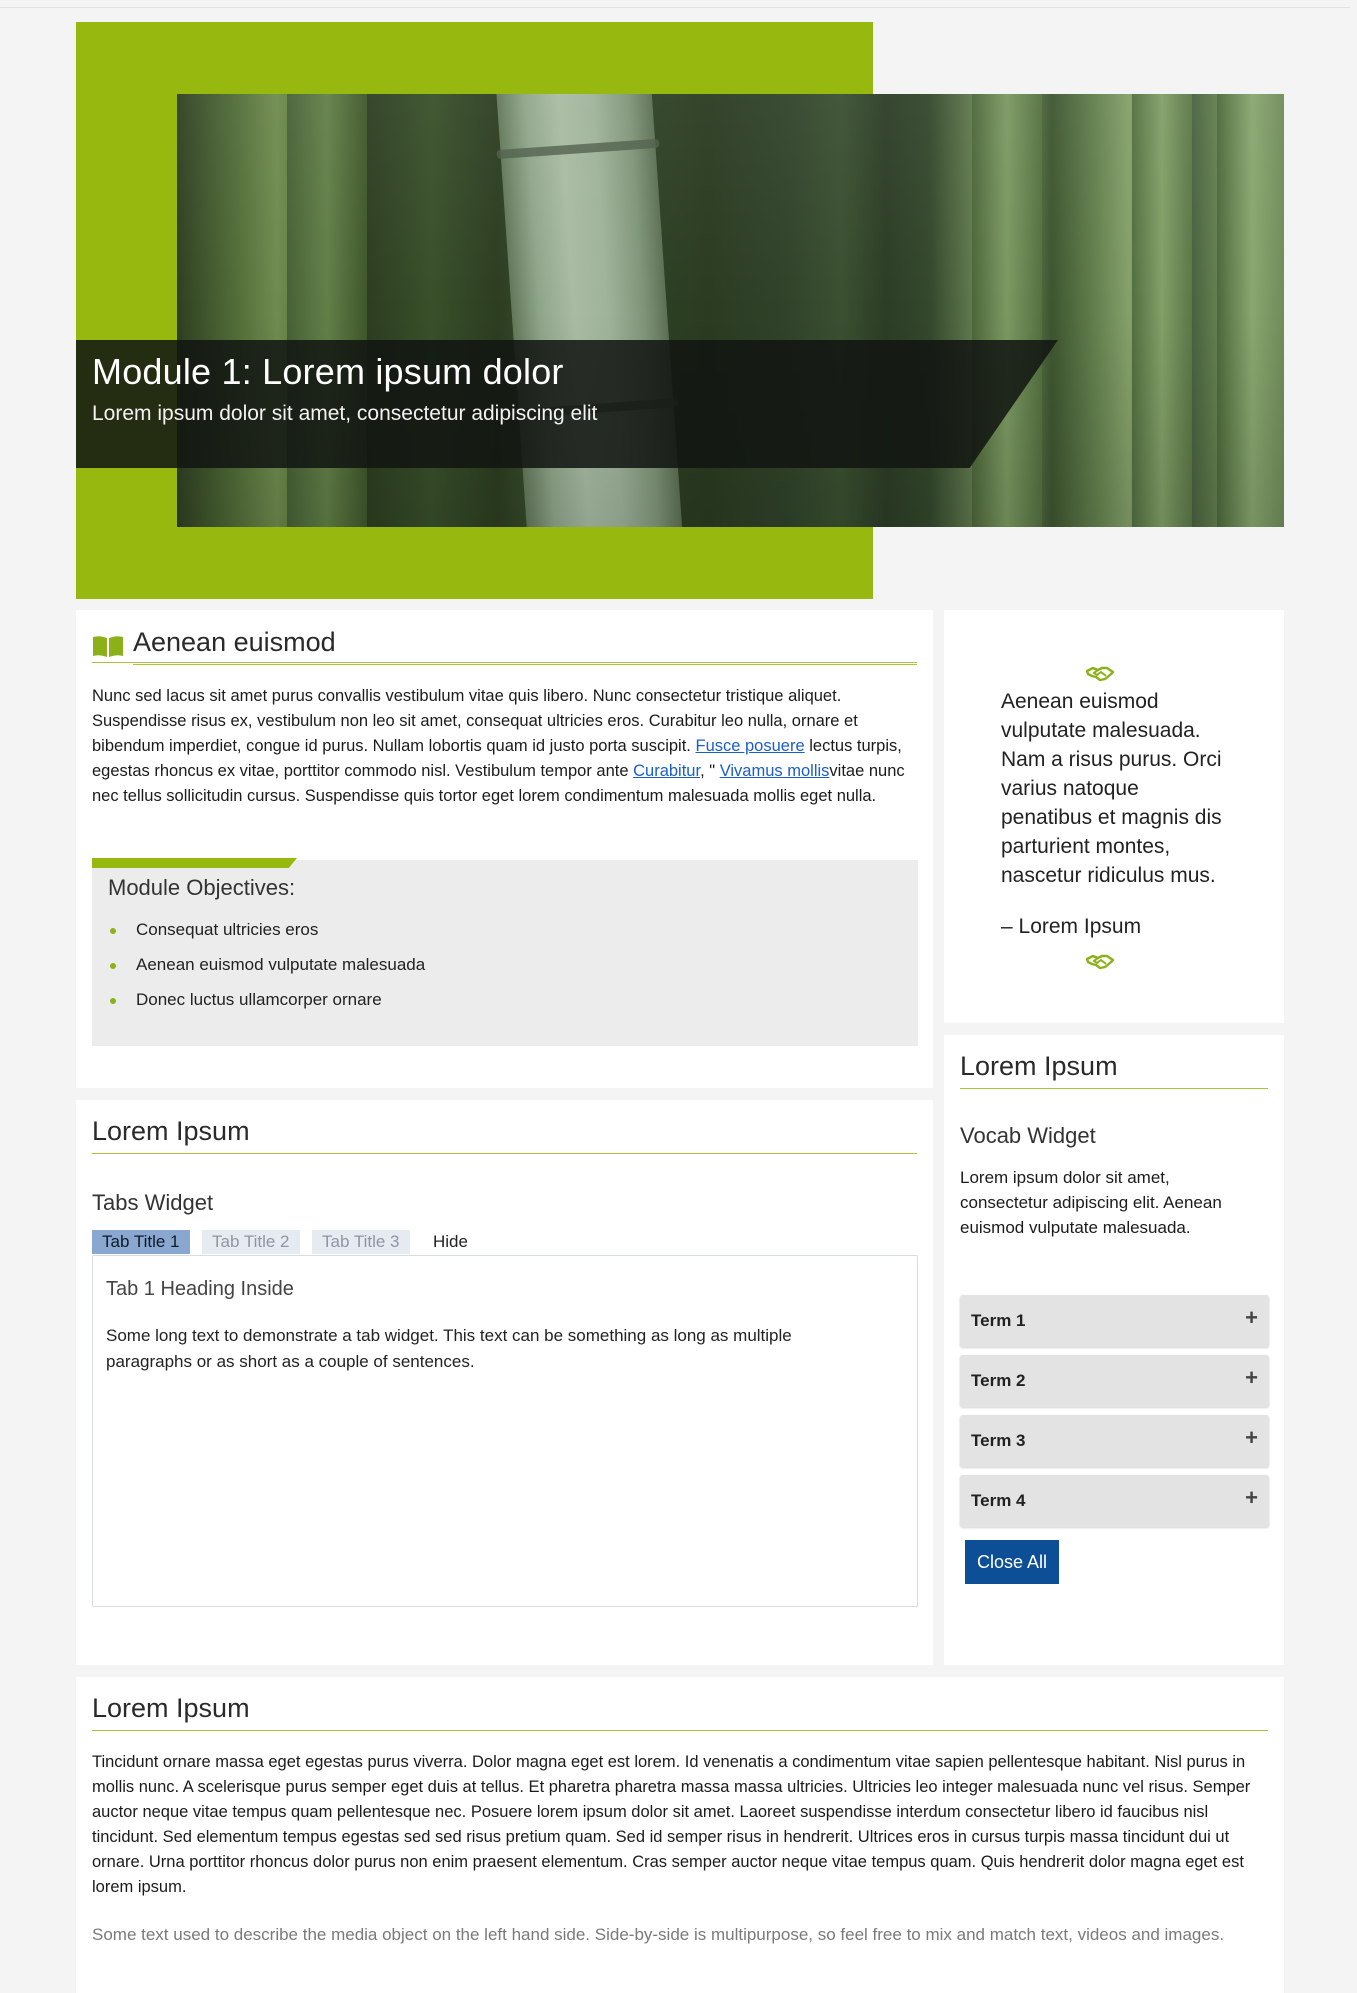 This screenshot has width=1357, height=1993. What do you see at coordinates (675, 7) in the screenshot?
I see `top-divider` at bounding box center [675, 7].